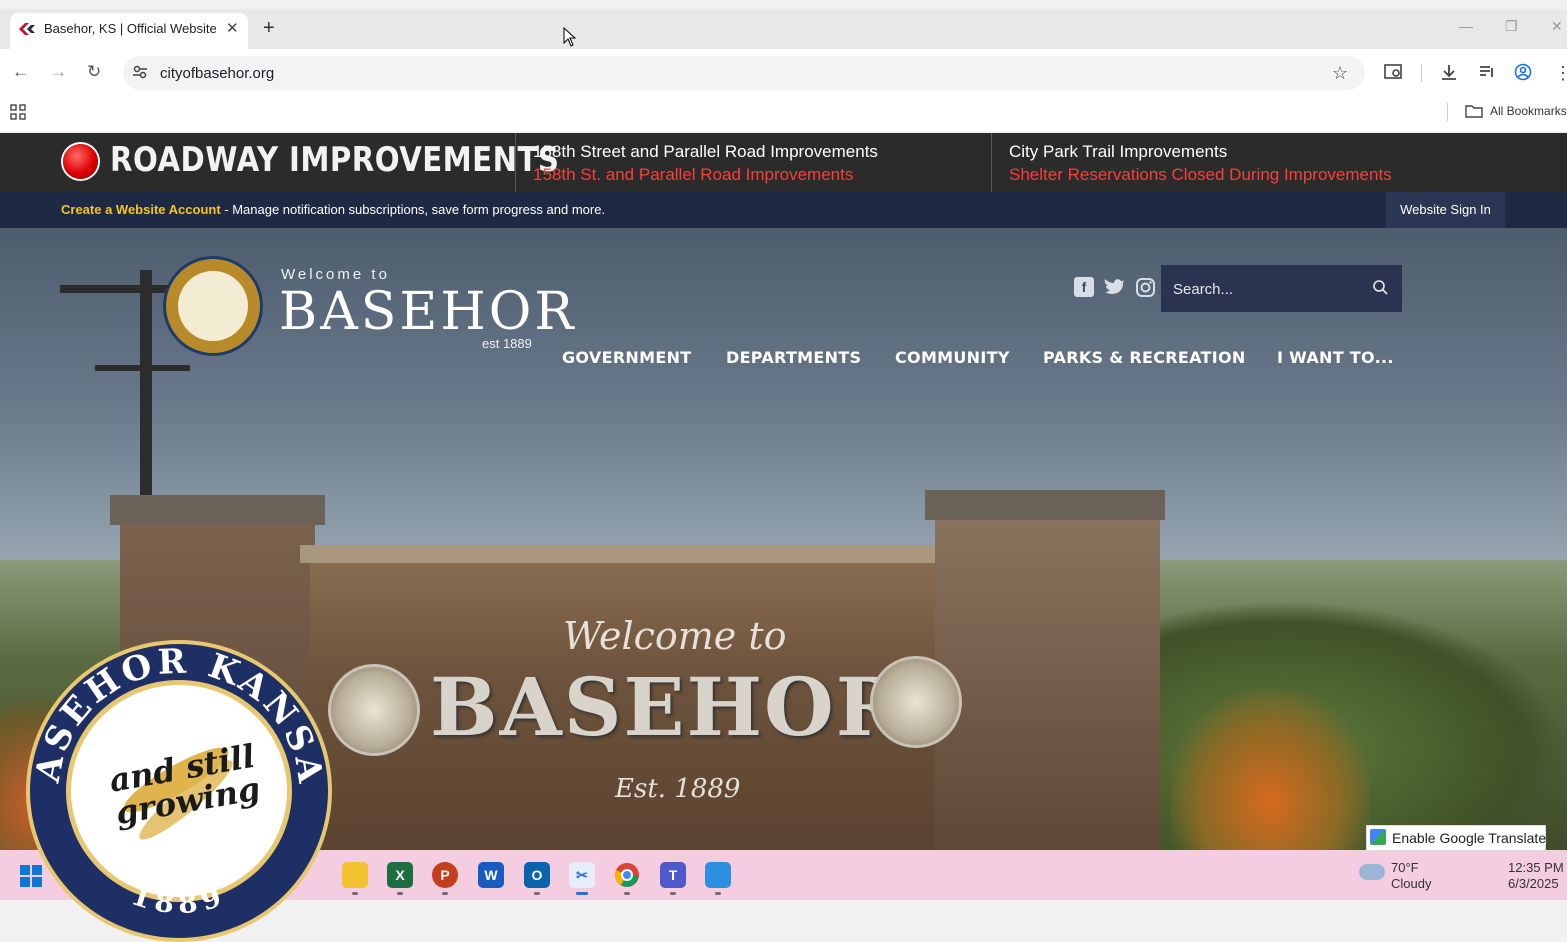  Describe the element at coordinates (718, 875) in the screenshot. I see `photos-icon` at that location.